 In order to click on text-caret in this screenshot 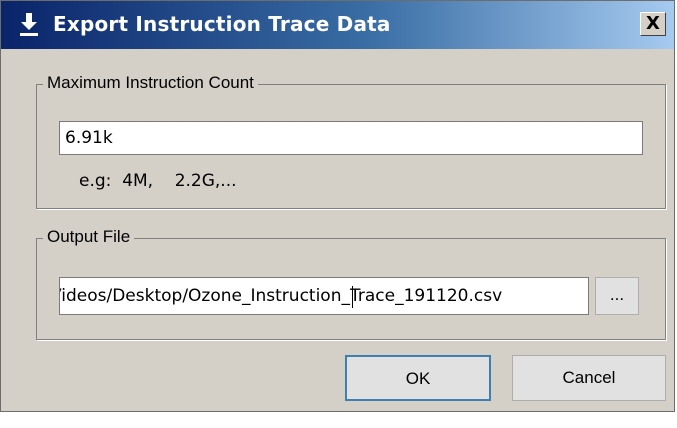, I will do `click(352, 297)`.